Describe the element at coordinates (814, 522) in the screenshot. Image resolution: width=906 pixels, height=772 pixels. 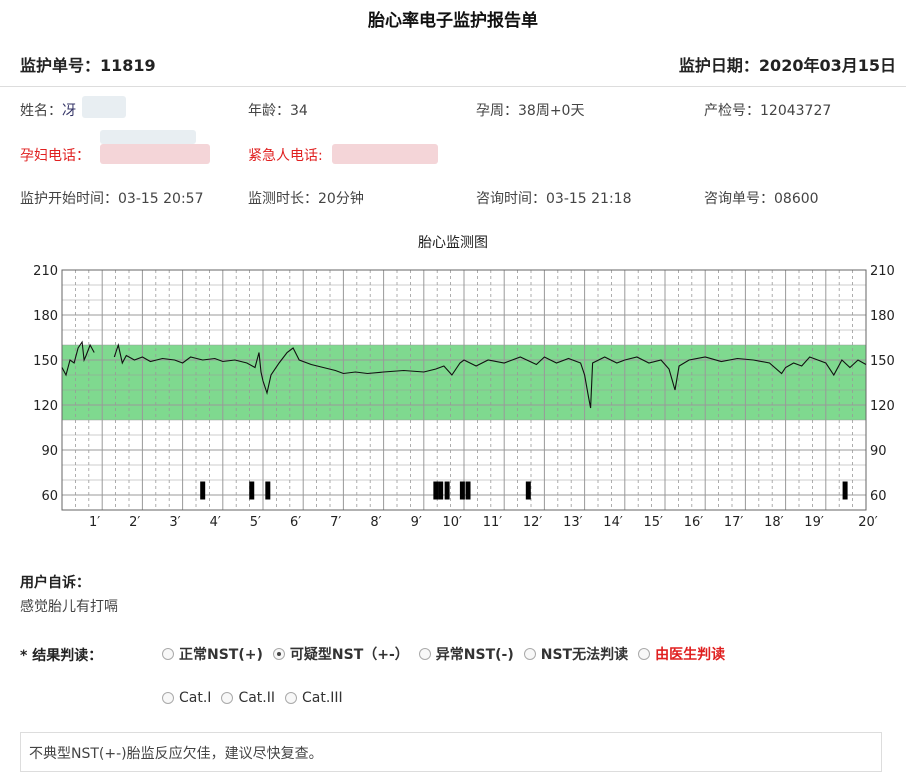
I see `x-tick-label: 19′` at that location.